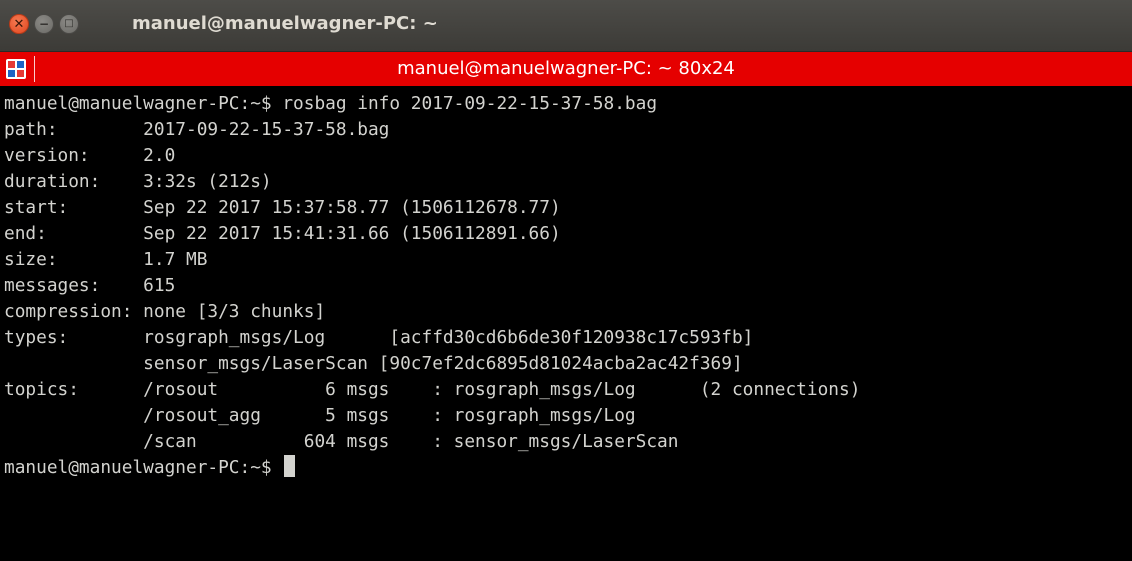 The width and height of the screenshot is (1132, 561). What do you see at coordinates (143, 467) in the screenshot?
I see `shell-prompt: manuel@manuelwagner-PC:~$` at bounding box center [143, 467].